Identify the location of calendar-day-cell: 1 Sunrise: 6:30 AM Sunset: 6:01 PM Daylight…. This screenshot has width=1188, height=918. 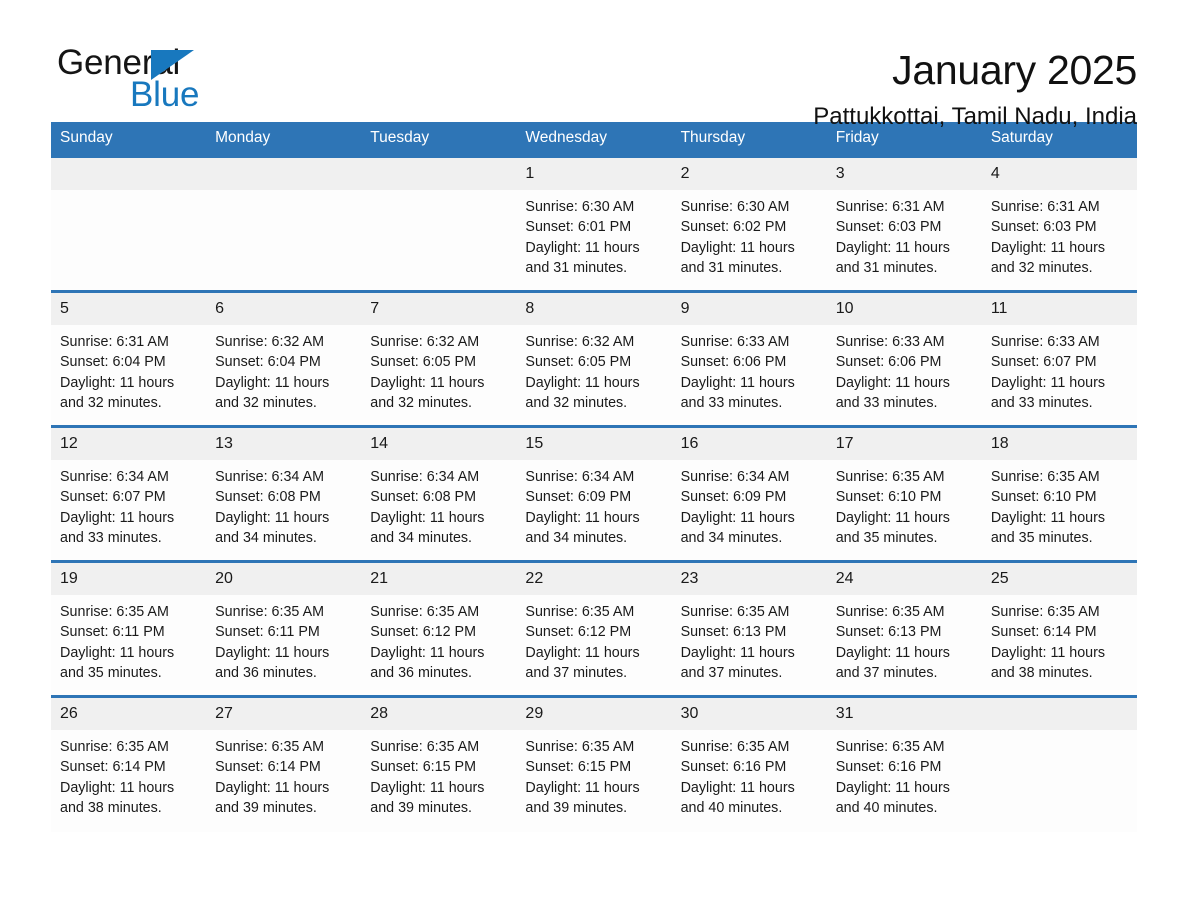
(594, 223).